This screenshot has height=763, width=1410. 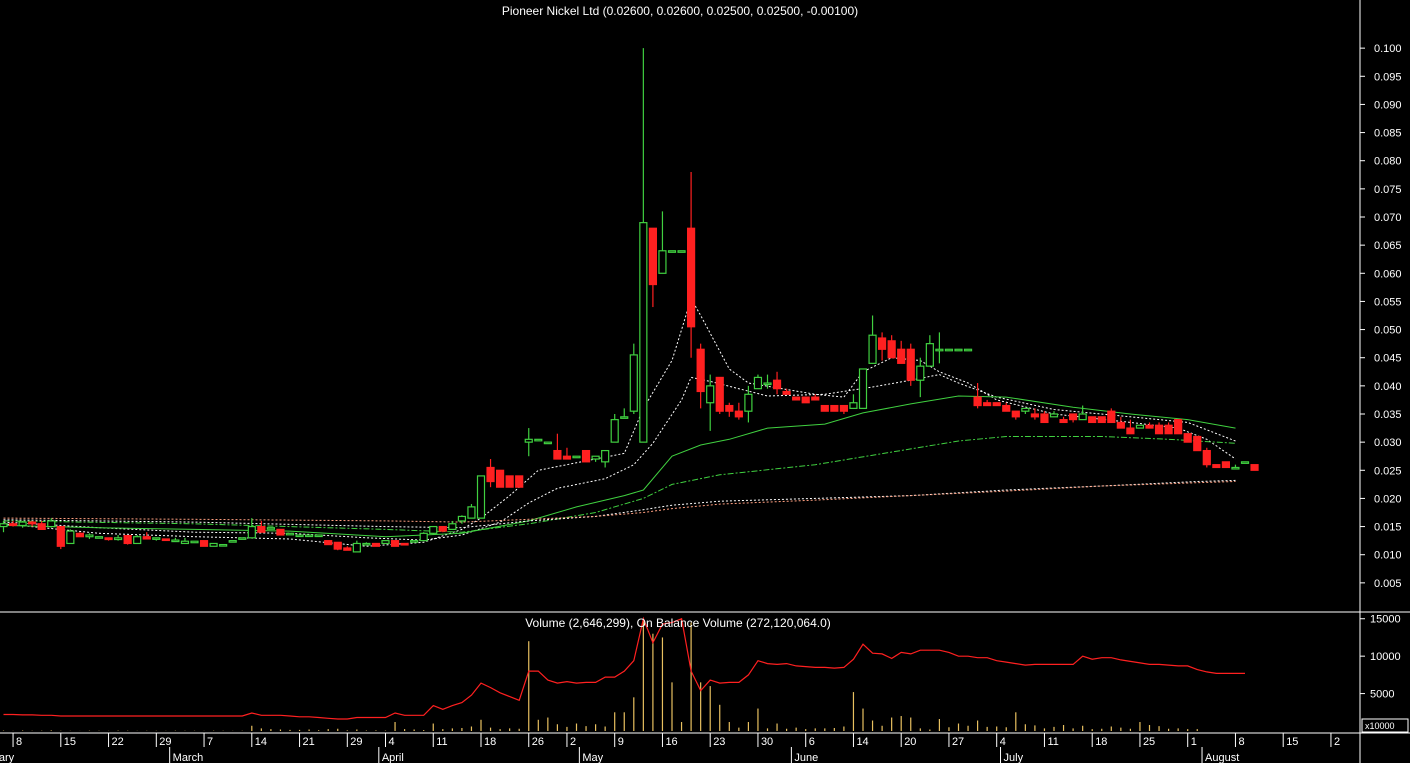 What do you see at coordinates (1052, 742) in the screenshot?
I see `day-tick-label: 11` at bounding box center [1052, 742].